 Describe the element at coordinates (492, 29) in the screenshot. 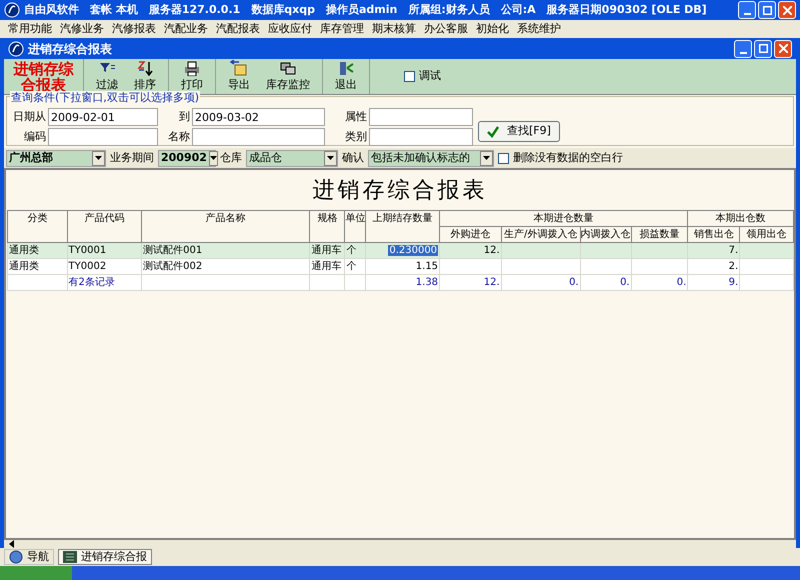

I see `menu-item: 初始化` at that location.